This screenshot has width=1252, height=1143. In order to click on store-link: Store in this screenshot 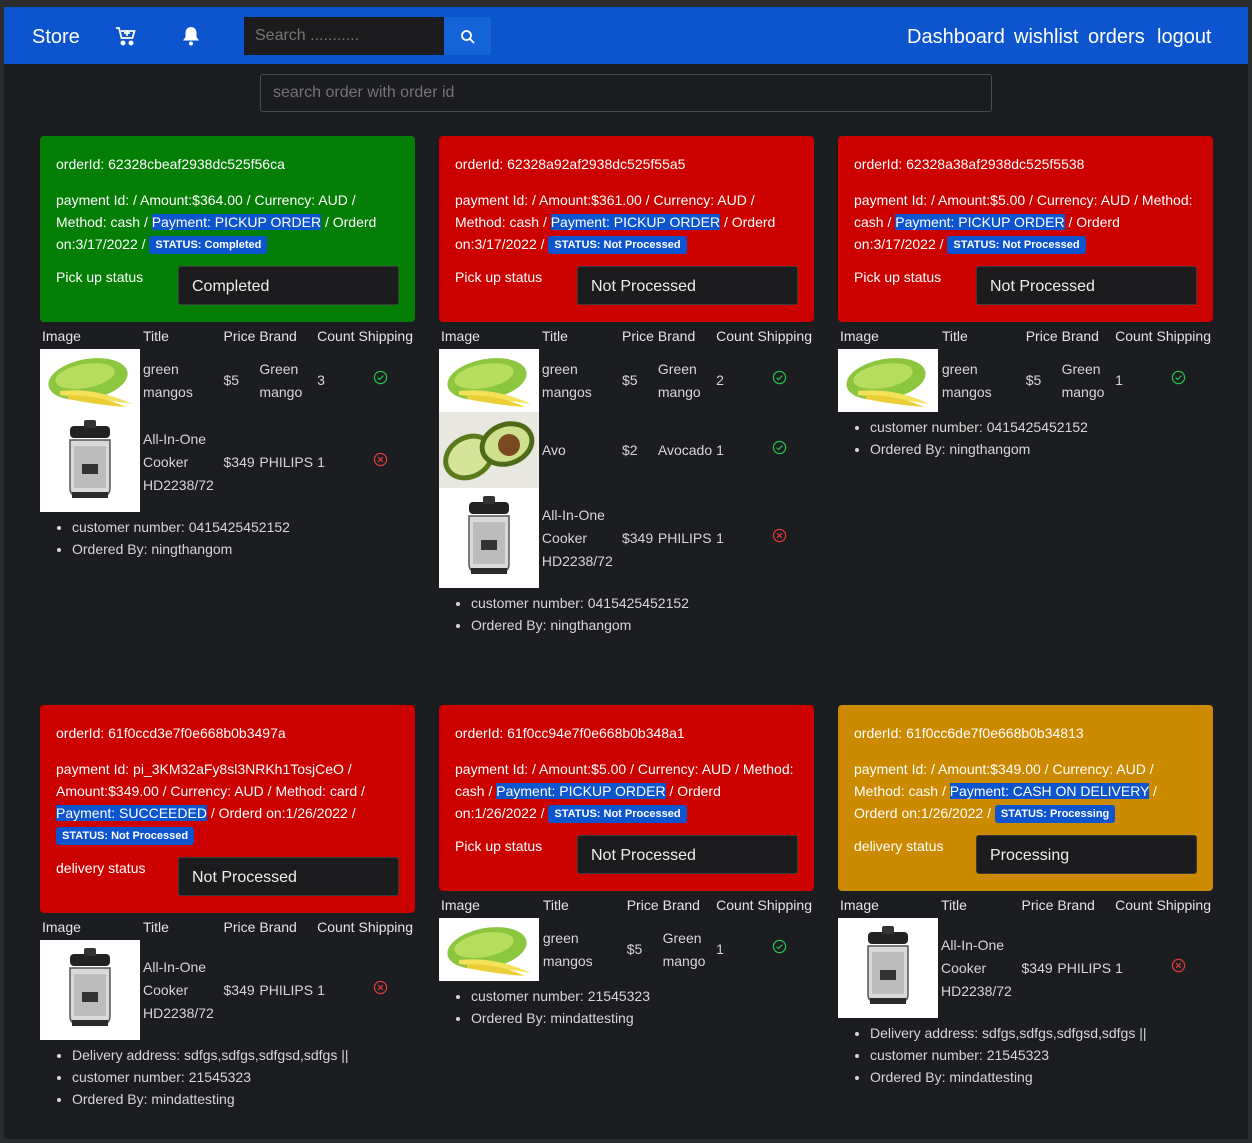, I will do `click(56, 37)`.